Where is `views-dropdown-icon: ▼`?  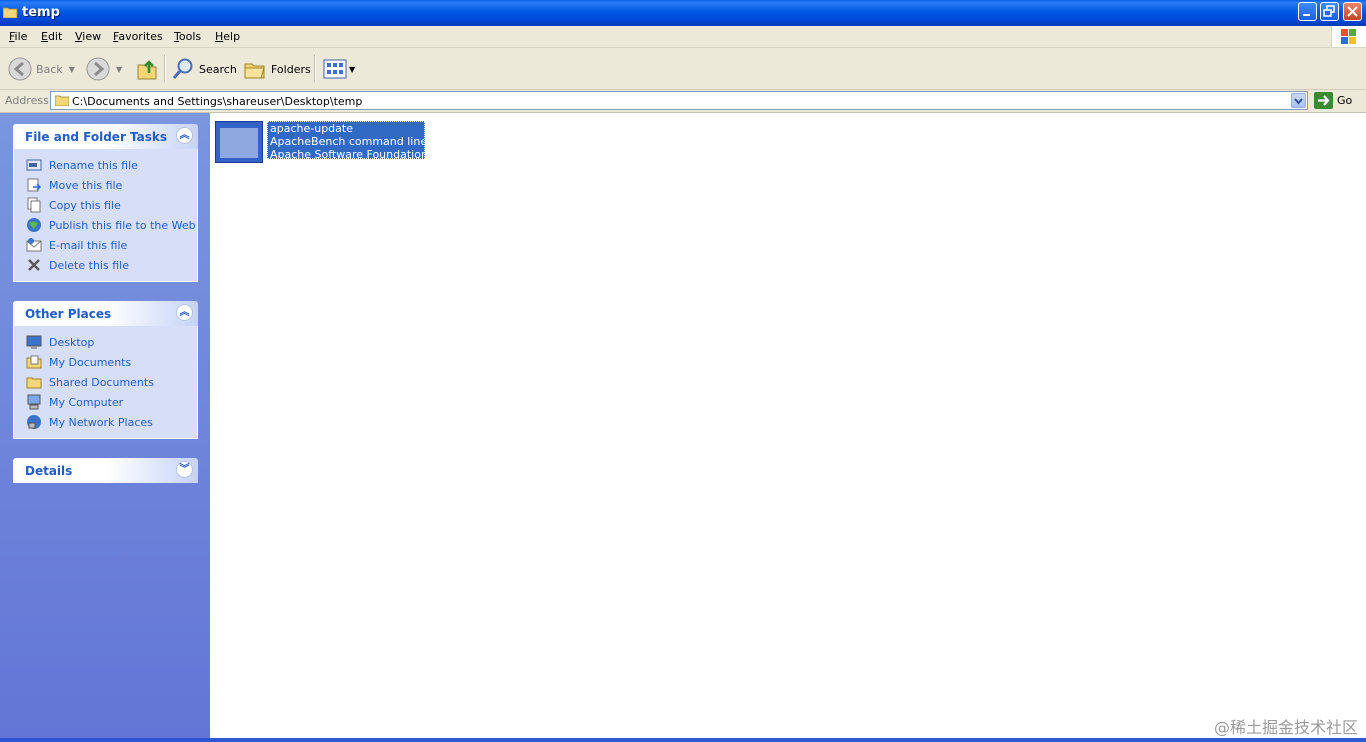
views-dropdown-icon: ▼ is located at coordinates (352, 69).